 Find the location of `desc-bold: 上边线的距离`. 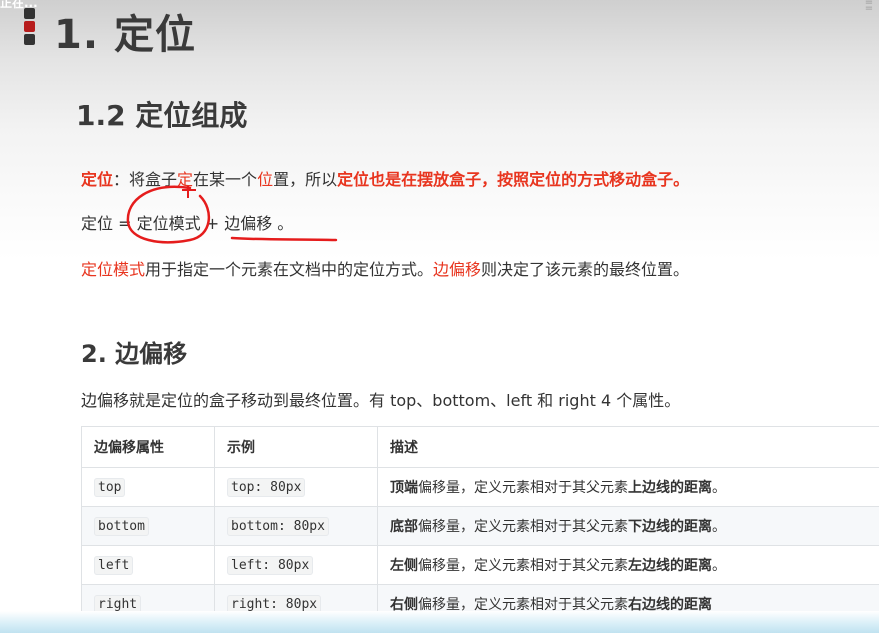

desc-bold: 上边线的距离 is located at coordinates (670, 488).